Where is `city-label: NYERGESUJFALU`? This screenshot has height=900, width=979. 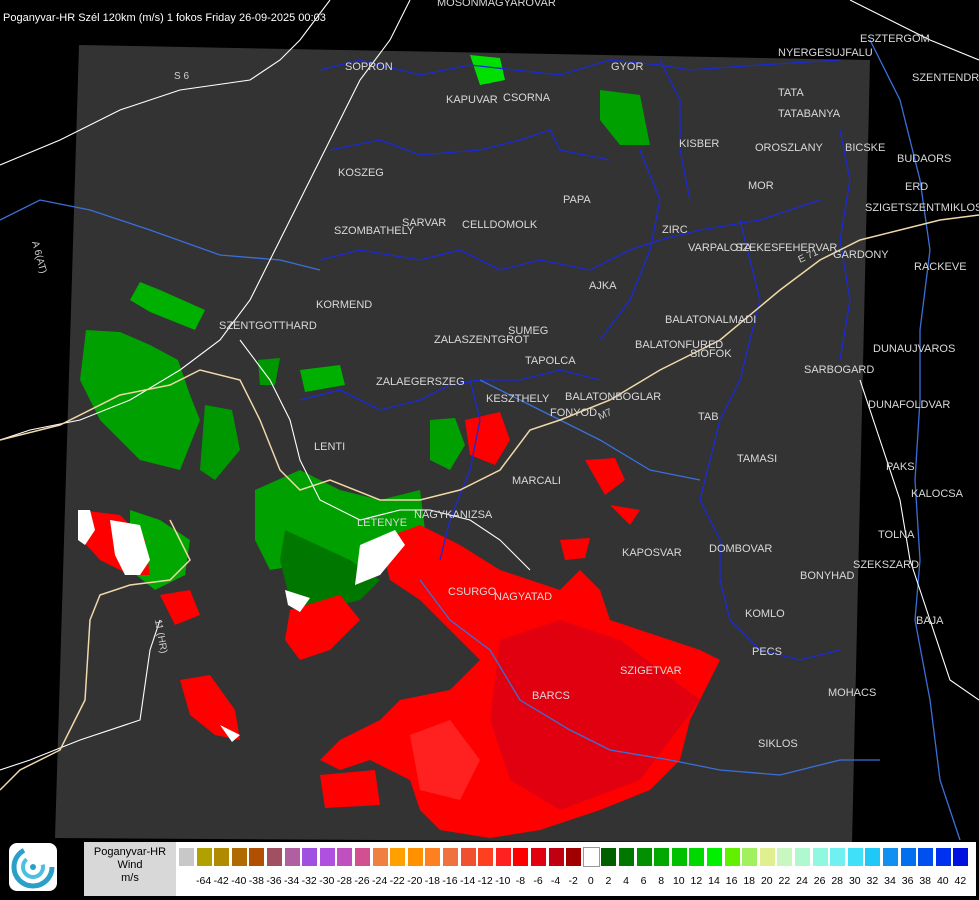
city-label: NYERGESUJFALU is located at coordinates (825, 53).